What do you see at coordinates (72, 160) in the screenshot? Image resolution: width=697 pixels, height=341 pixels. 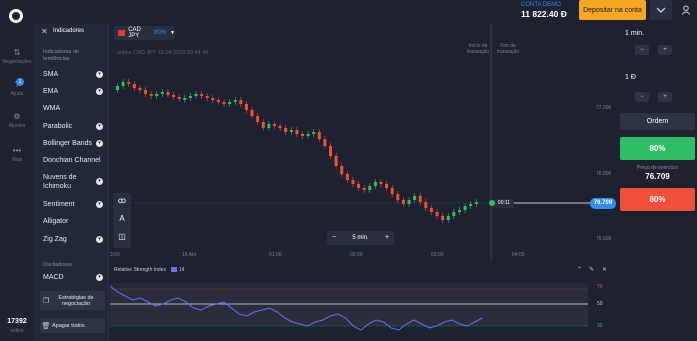 I see `indicator-donchian: Donchian Channel` at bounding box center [72, 160].